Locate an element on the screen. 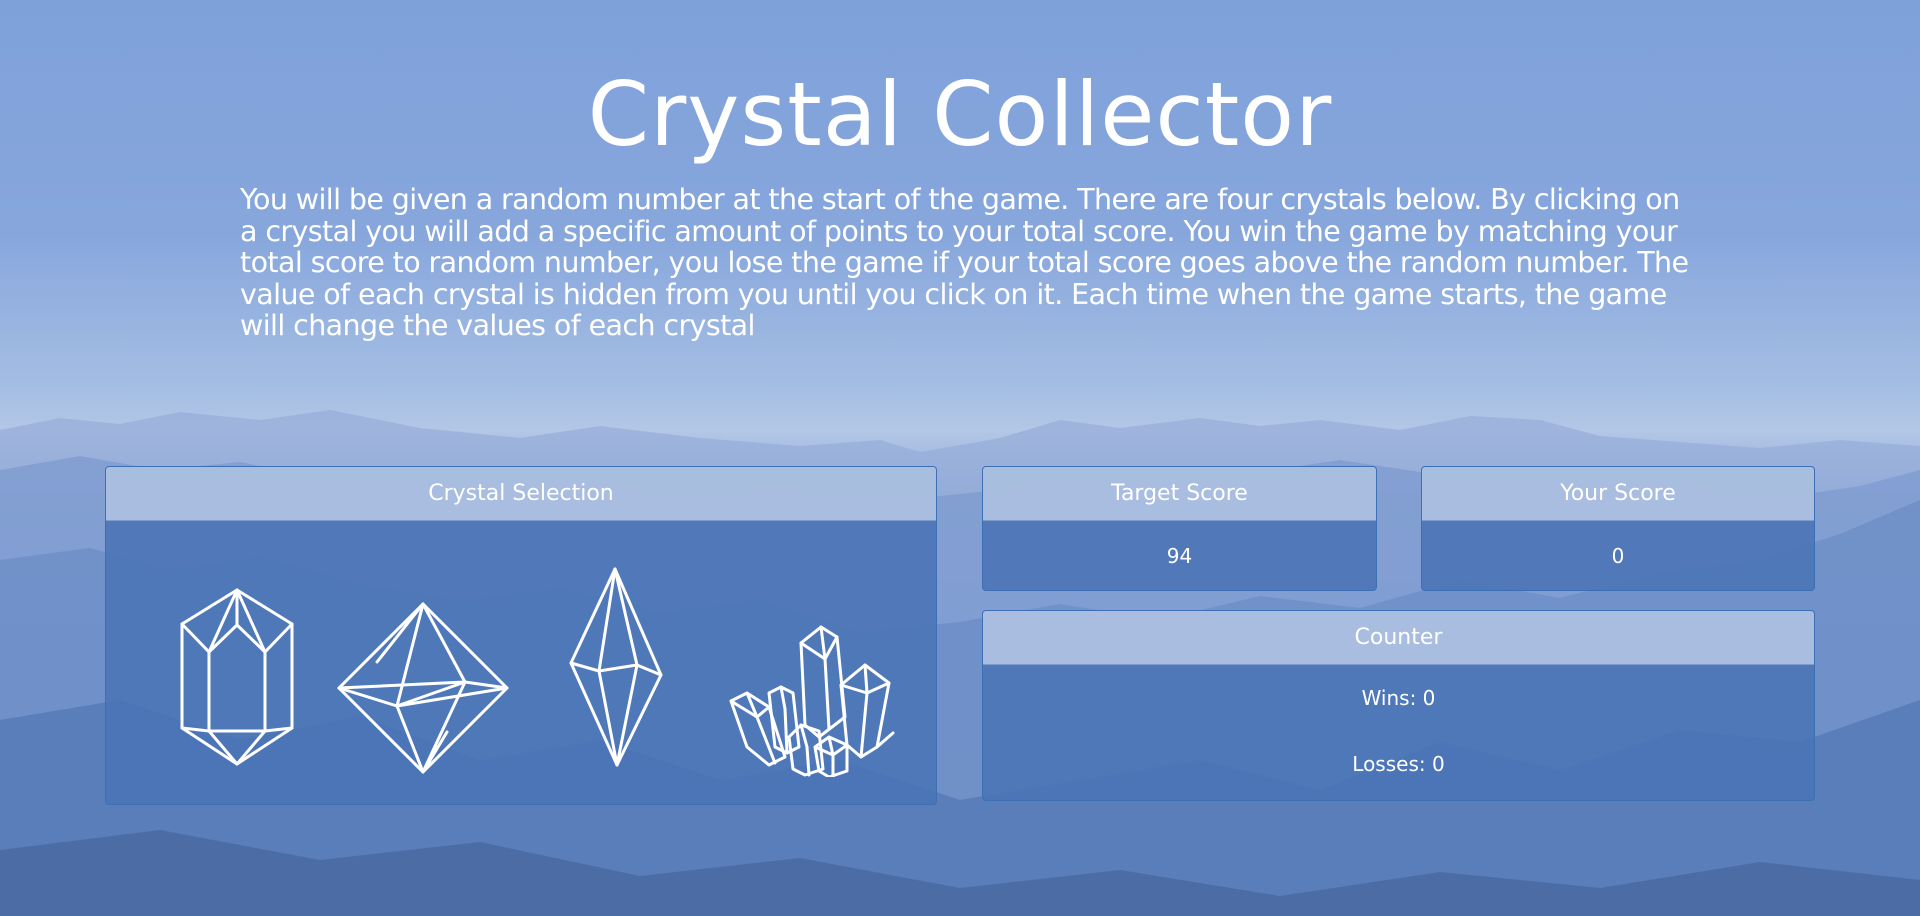 The width and height of the screenshot is (1920, 916). page-title: Crystal Collector is located at coordinates (960, 114).